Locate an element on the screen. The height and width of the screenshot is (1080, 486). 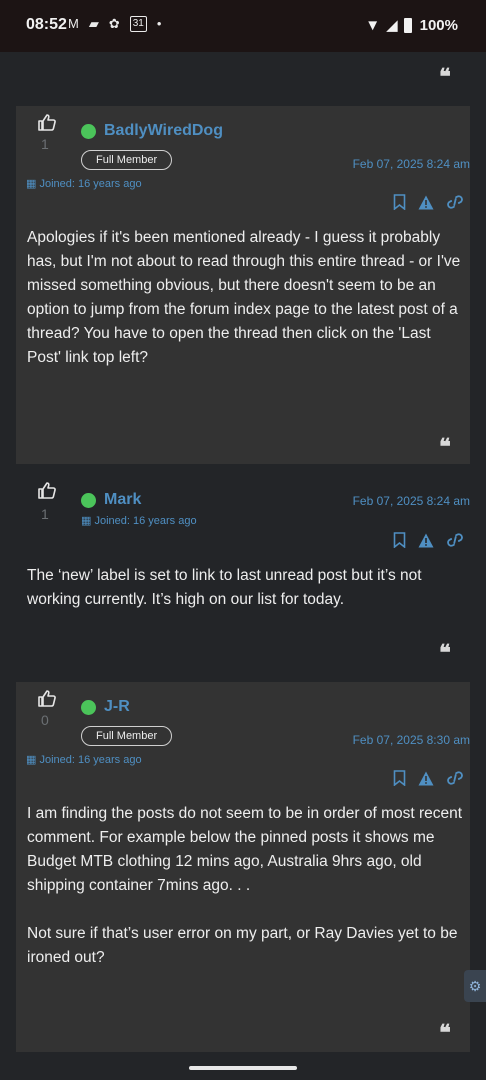
calendar-app-icon: 31 is located at coordinates (138, 24).